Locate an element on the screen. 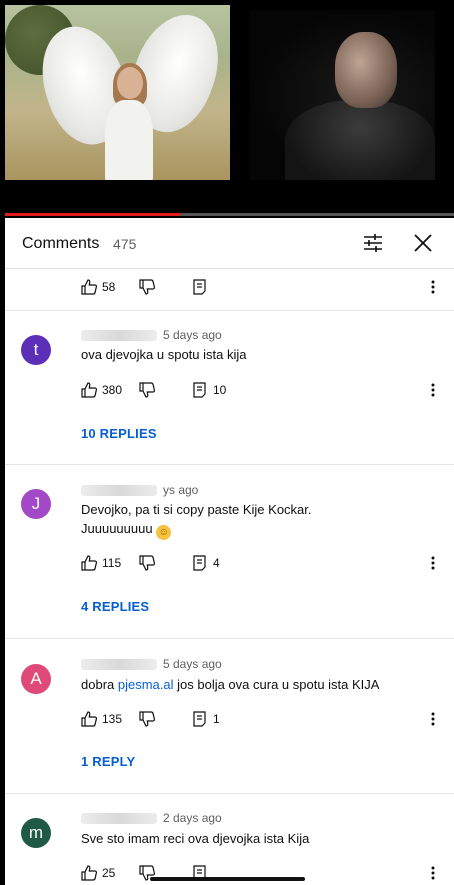 The height and width of the screenshot is (885, 454). avatar: m is located at coordinates (36, 833).